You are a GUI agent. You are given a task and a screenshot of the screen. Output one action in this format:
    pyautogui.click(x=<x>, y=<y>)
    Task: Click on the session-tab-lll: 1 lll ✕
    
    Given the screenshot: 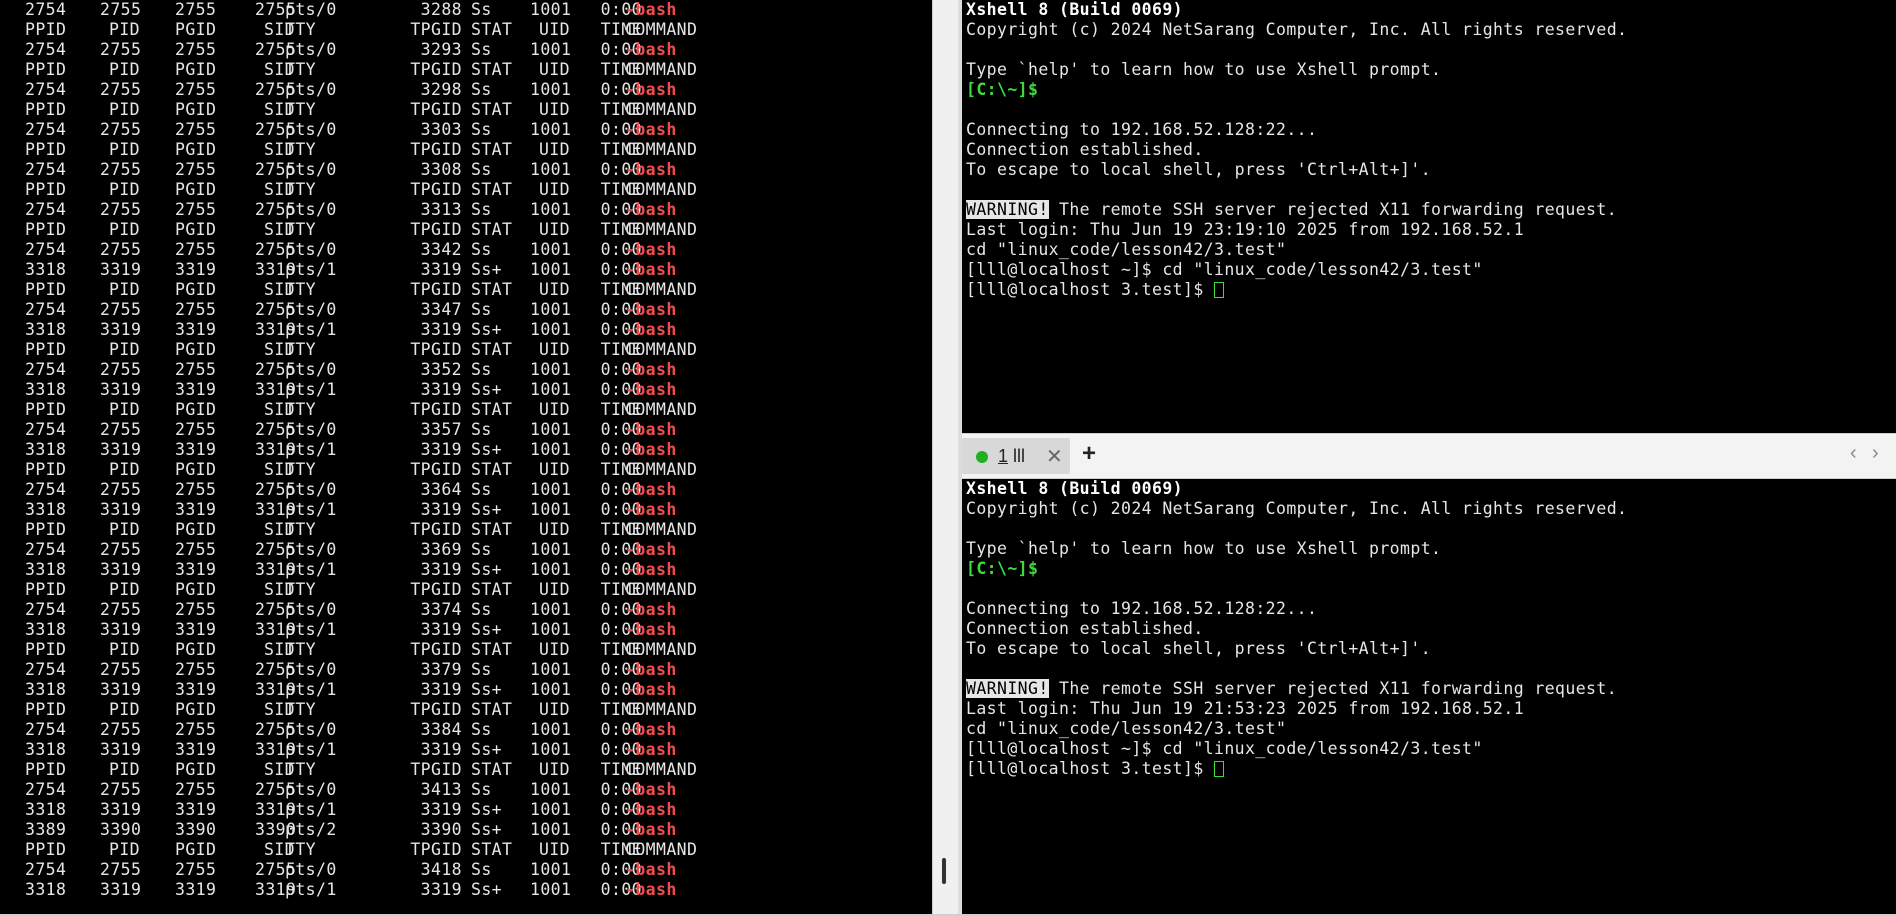 What is the action you would take?
    pyautogui.click(x=1016, y=456)
    